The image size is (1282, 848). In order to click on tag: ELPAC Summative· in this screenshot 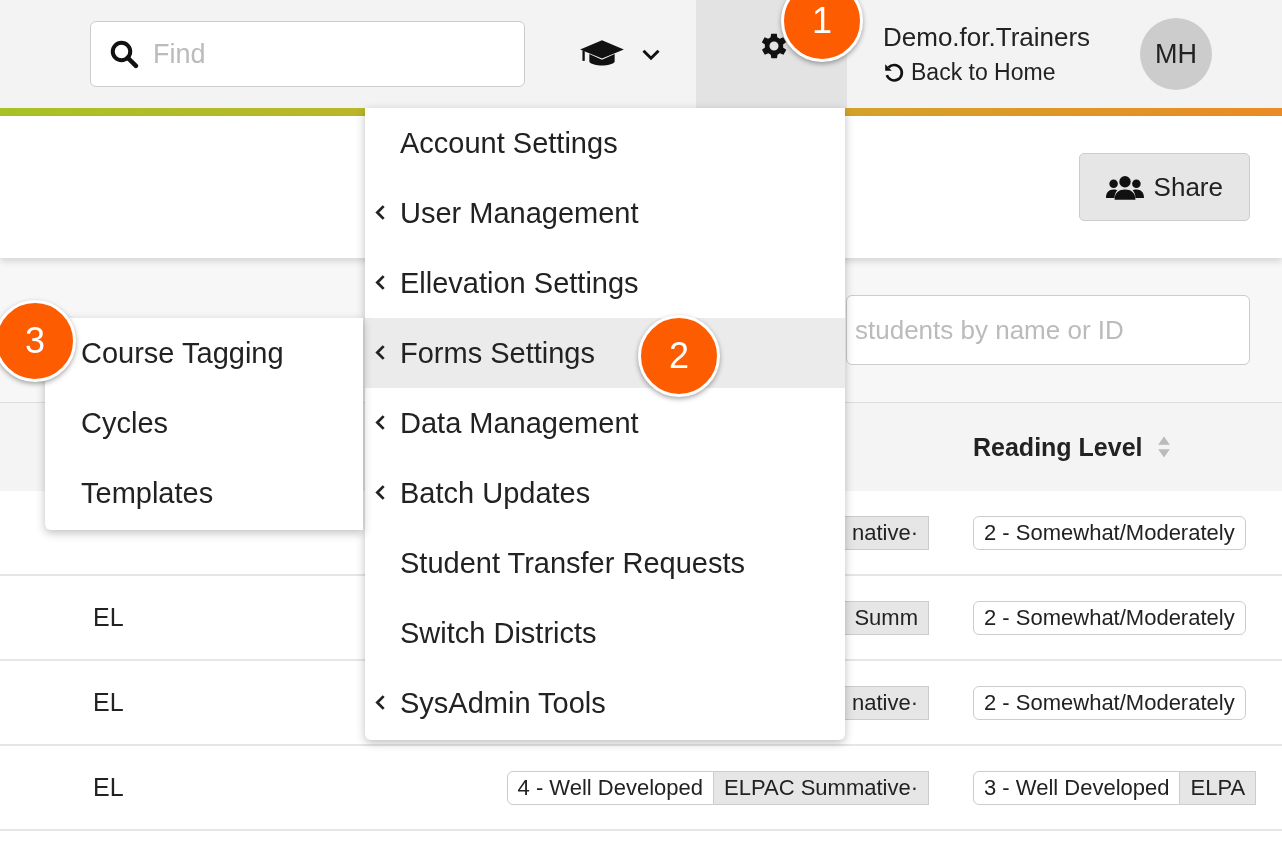, I will do `click(821, 787)`.